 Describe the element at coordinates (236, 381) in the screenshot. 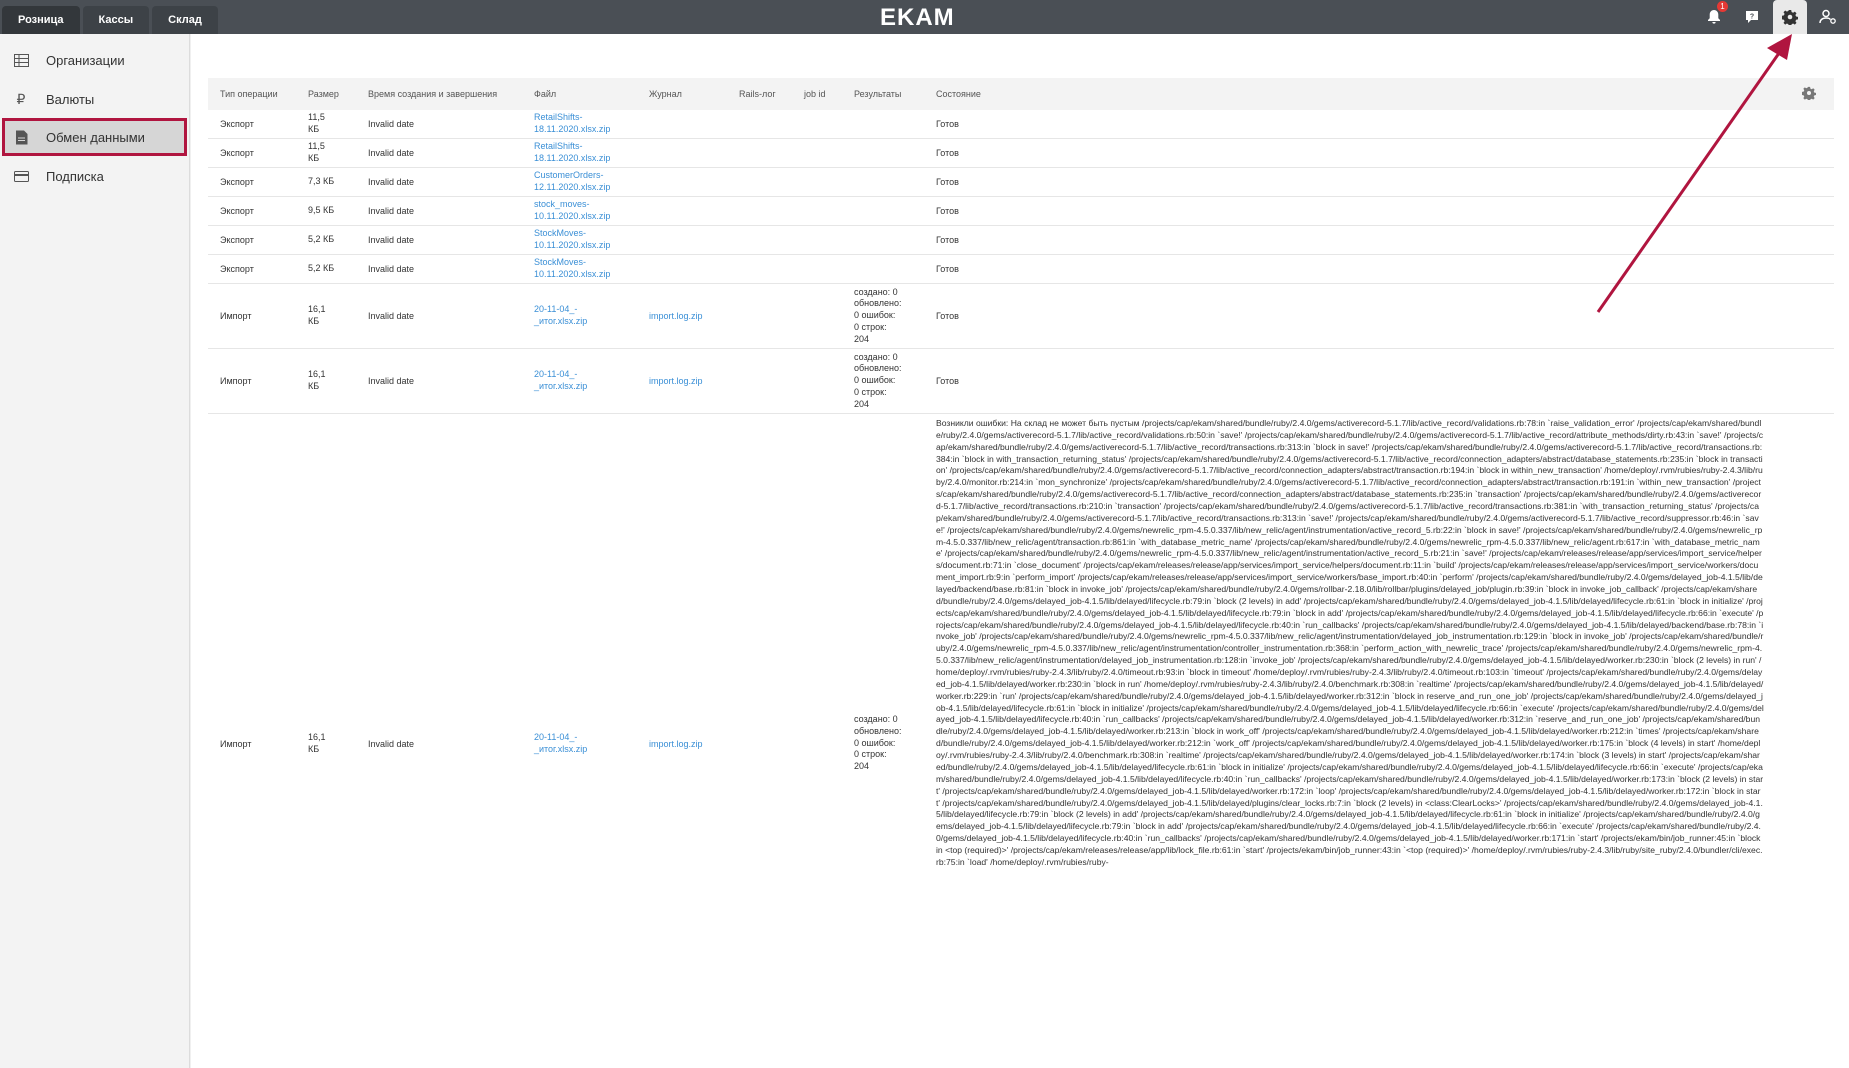

I see `cell-type: Импорт` at that location.